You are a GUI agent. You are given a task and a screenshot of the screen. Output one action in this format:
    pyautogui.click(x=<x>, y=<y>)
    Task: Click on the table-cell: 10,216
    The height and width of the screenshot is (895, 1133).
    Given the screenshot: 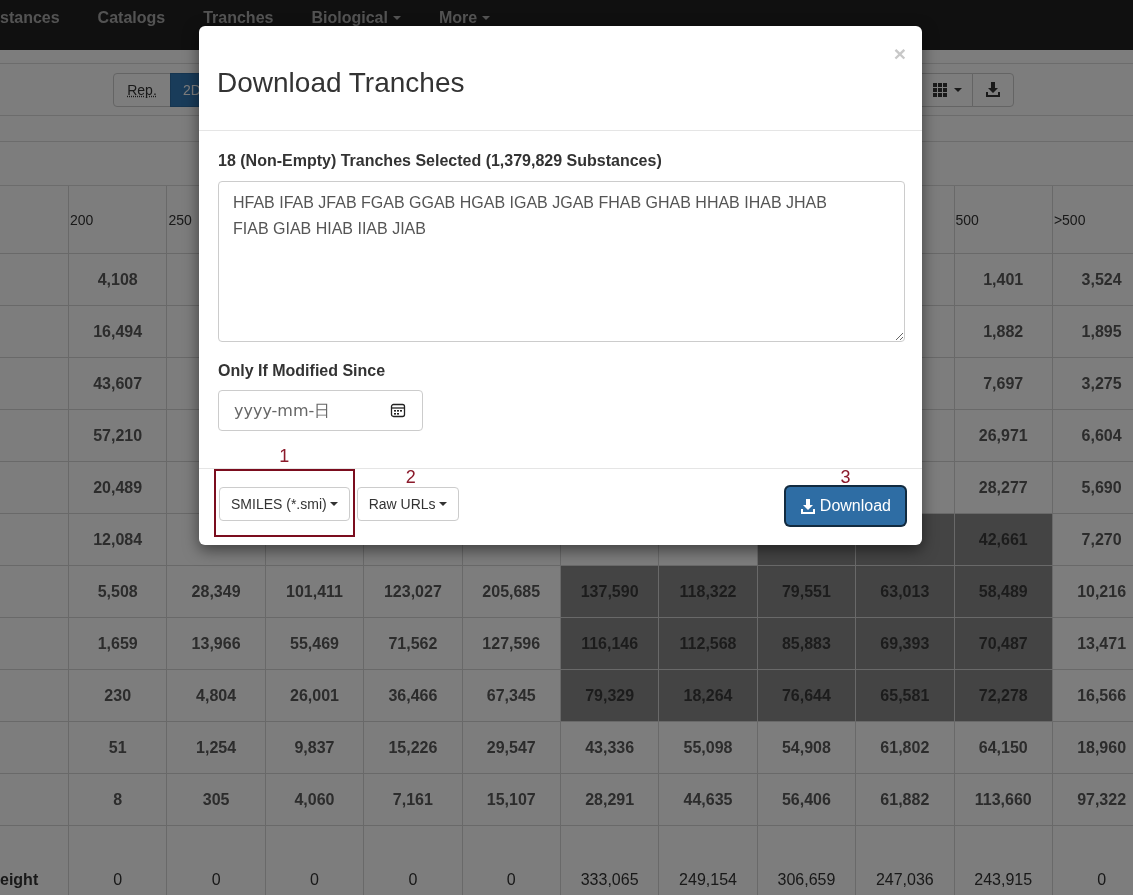 What is the action you would take?
    pyautogui.click(x=1092, y=592)
    